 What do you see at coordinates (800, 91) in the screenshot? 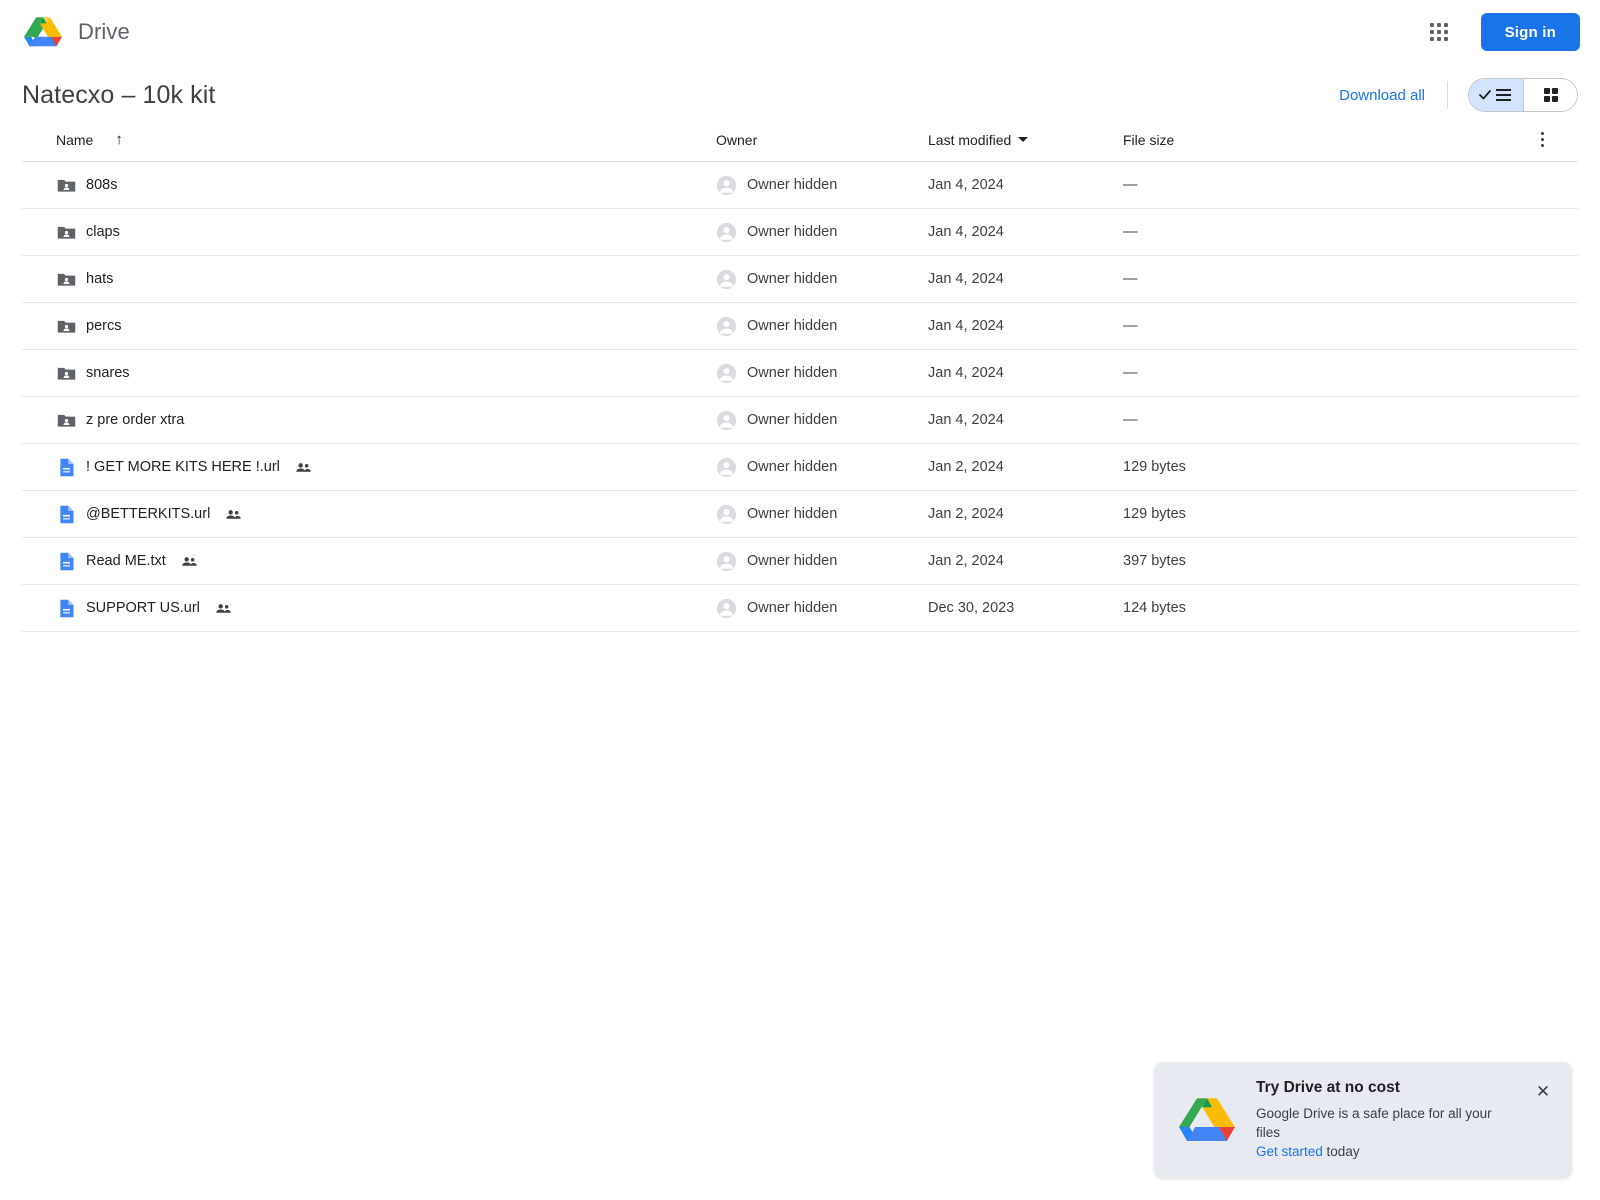
I see `title-row: Natecxo – 10k kit Download all` at bounding box center [800, 91].